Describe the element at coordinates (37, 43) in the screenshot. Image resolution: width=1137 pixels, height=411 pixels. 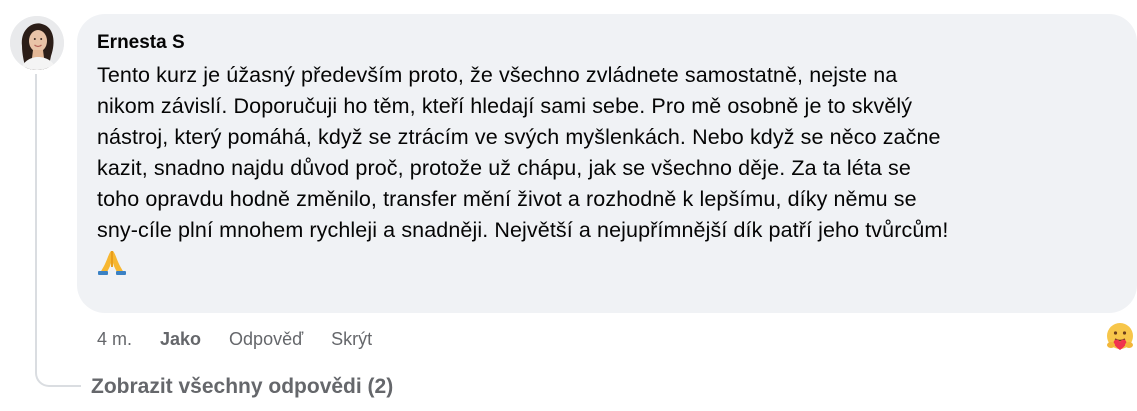
I see `avatar` at that location.